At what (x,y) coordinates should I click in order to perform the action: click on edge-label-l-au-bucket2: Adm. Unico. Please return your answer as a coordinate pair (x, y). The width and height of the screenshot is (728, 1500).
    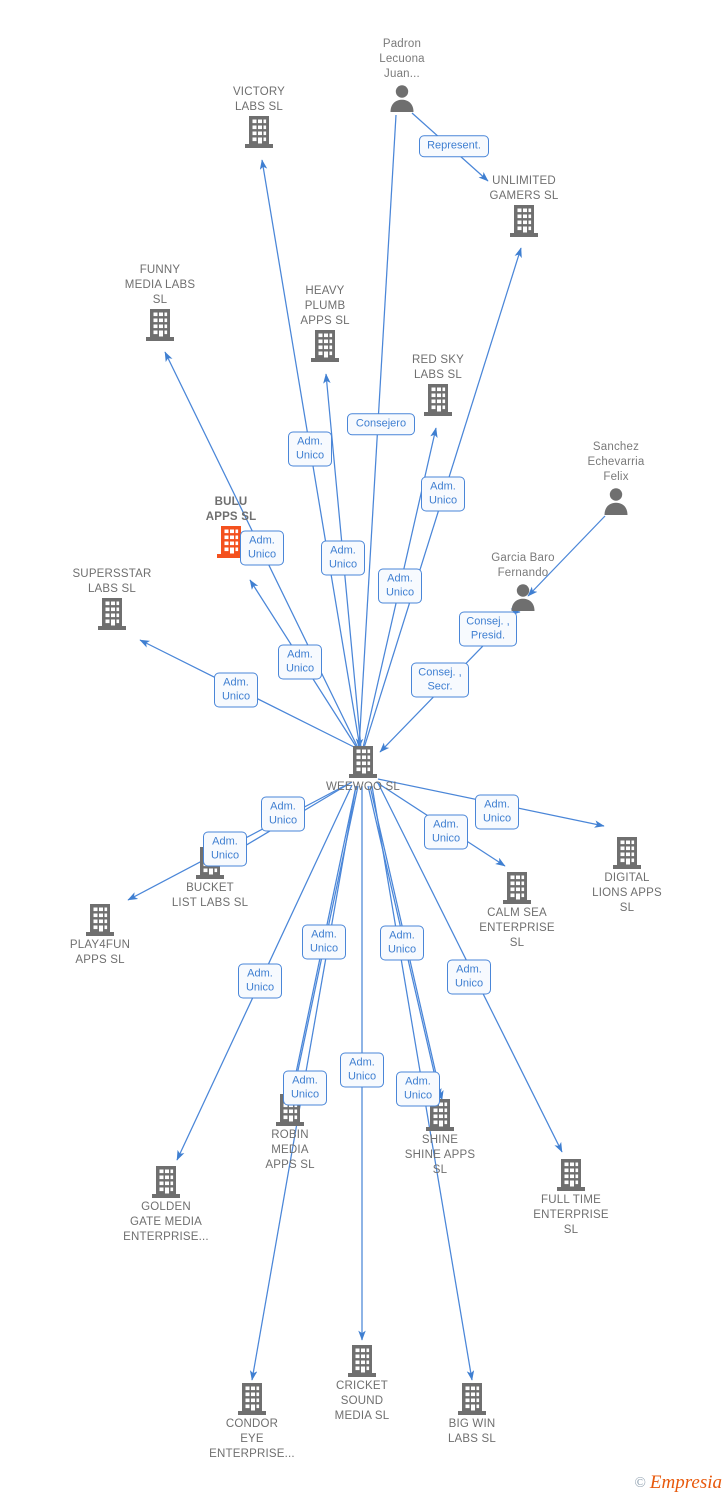
    Looking at the image, I should click on (225, 849).